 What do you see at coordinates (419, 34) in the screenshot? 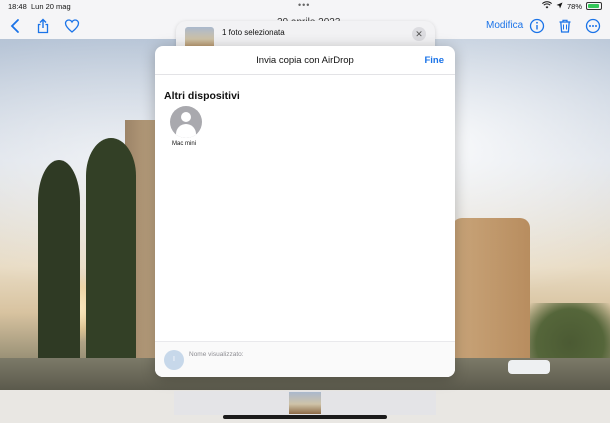
I see `close-icon: ✕` at bounding box center [419, 34].